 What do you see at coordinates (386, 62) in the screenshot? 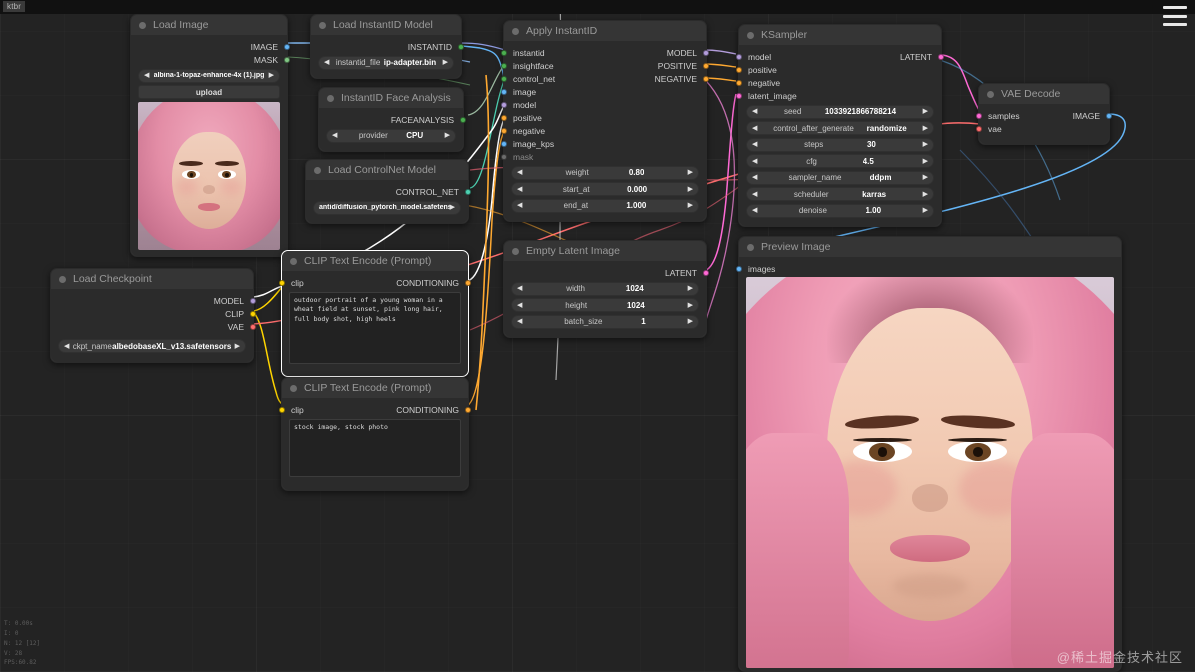
I see `instantid-file-widget: ◀ instantid_file ip-adapter.bin ▶` at bounding box center [386, 62].